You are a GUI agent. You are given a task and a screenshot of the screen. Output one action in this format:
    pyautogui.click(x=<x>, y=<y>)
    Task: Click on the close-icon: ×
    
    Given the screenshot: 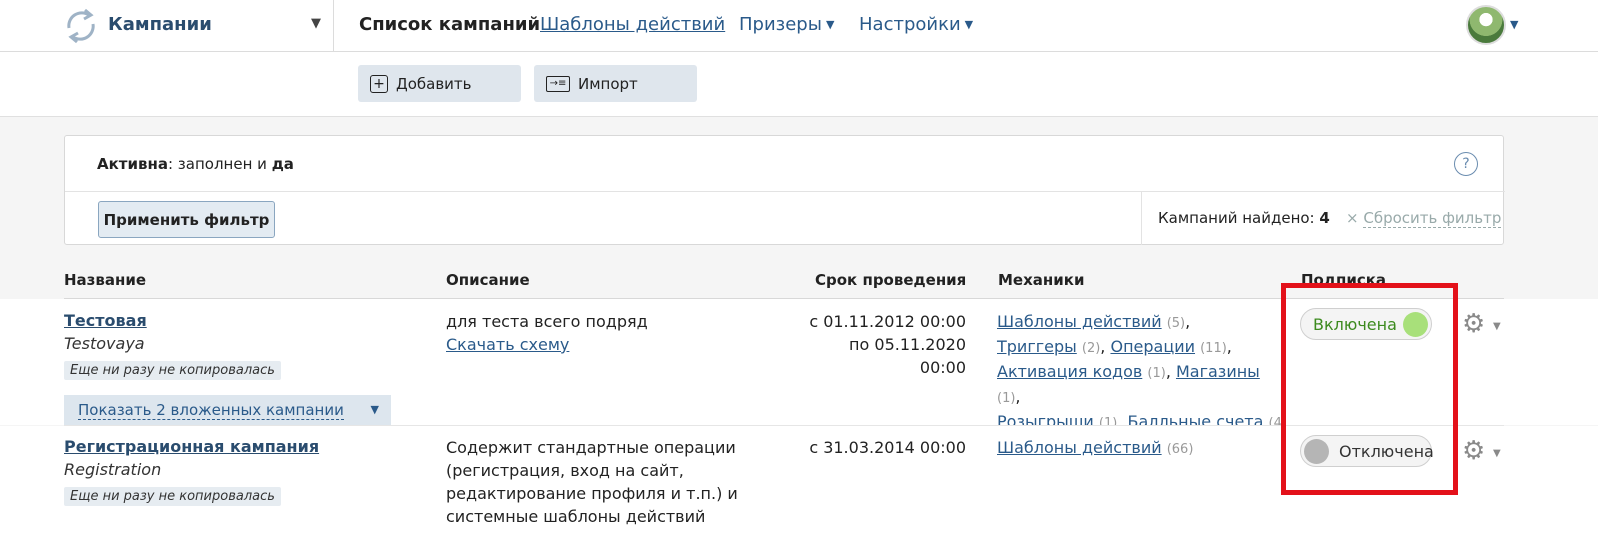 What is the action you would take?
    pyautogui.click(x=1355, y=218)
    